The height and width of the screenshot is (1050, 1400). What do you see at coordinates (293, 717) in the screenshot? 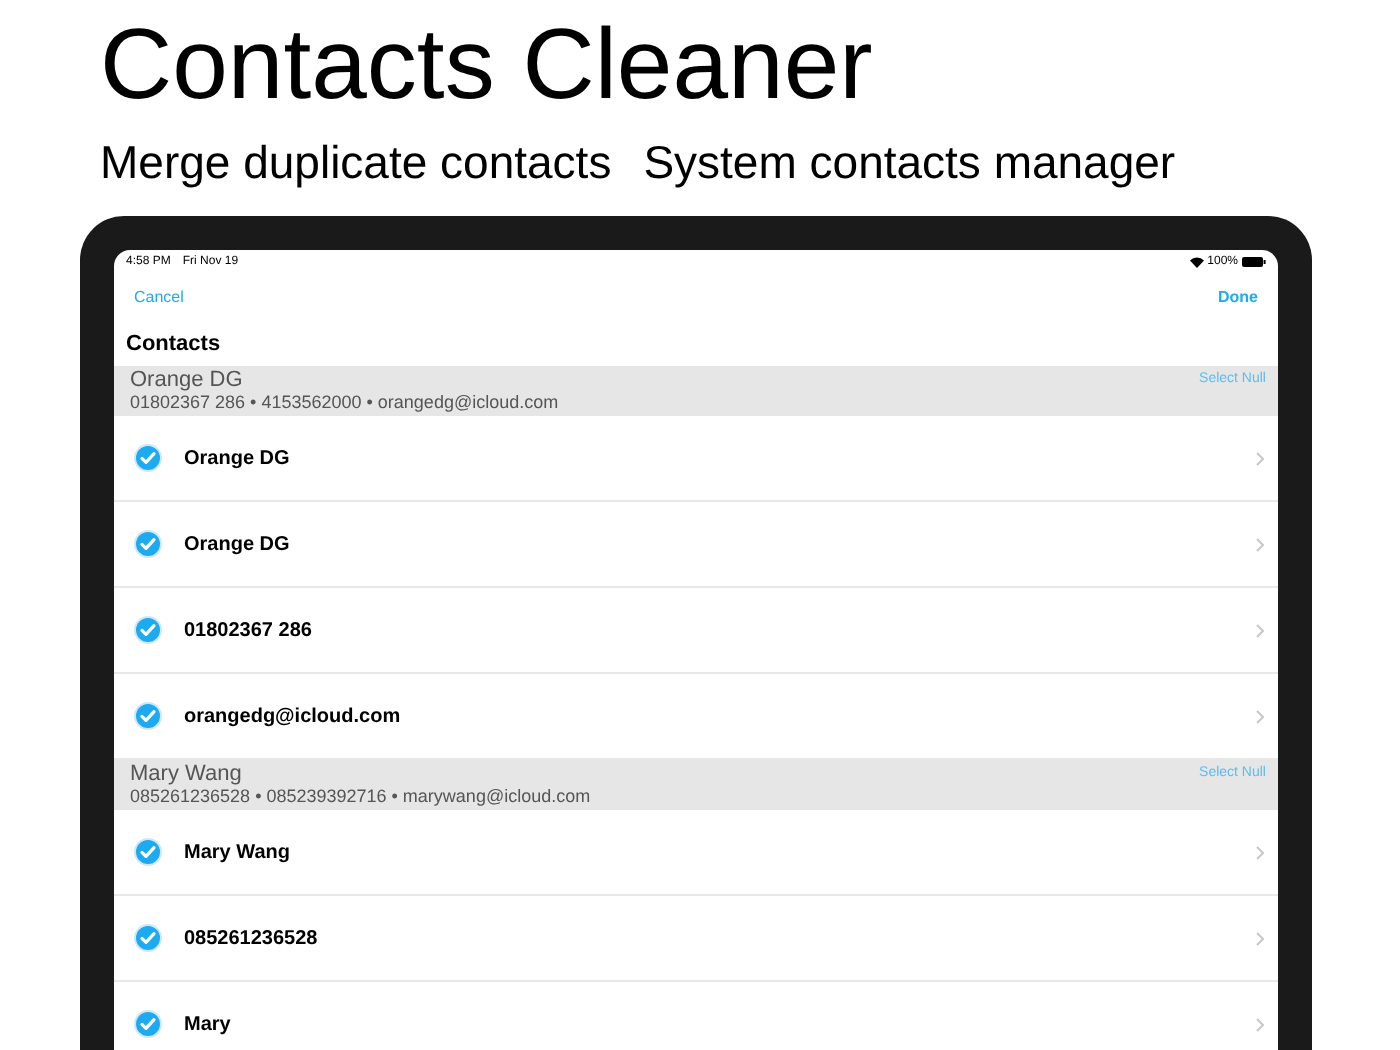
I see `contact-value: orangedg@icloud.com` at bounding box center [293, 717].